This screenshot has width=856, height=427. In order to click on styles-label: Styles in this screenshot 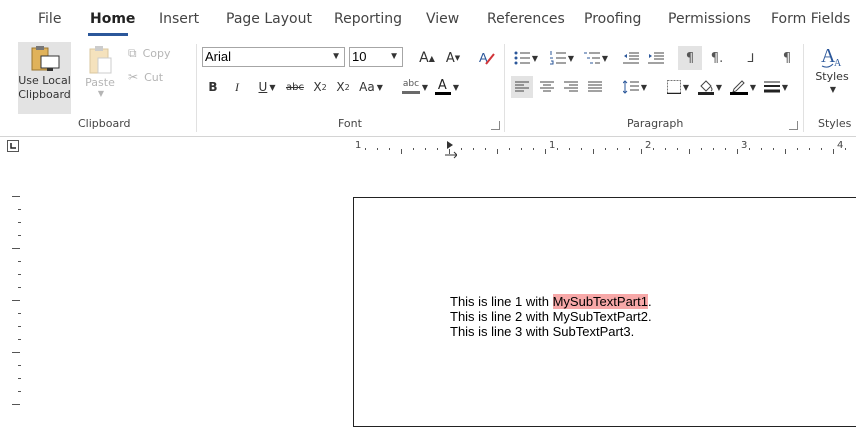, I will do `click(832, 76)`.